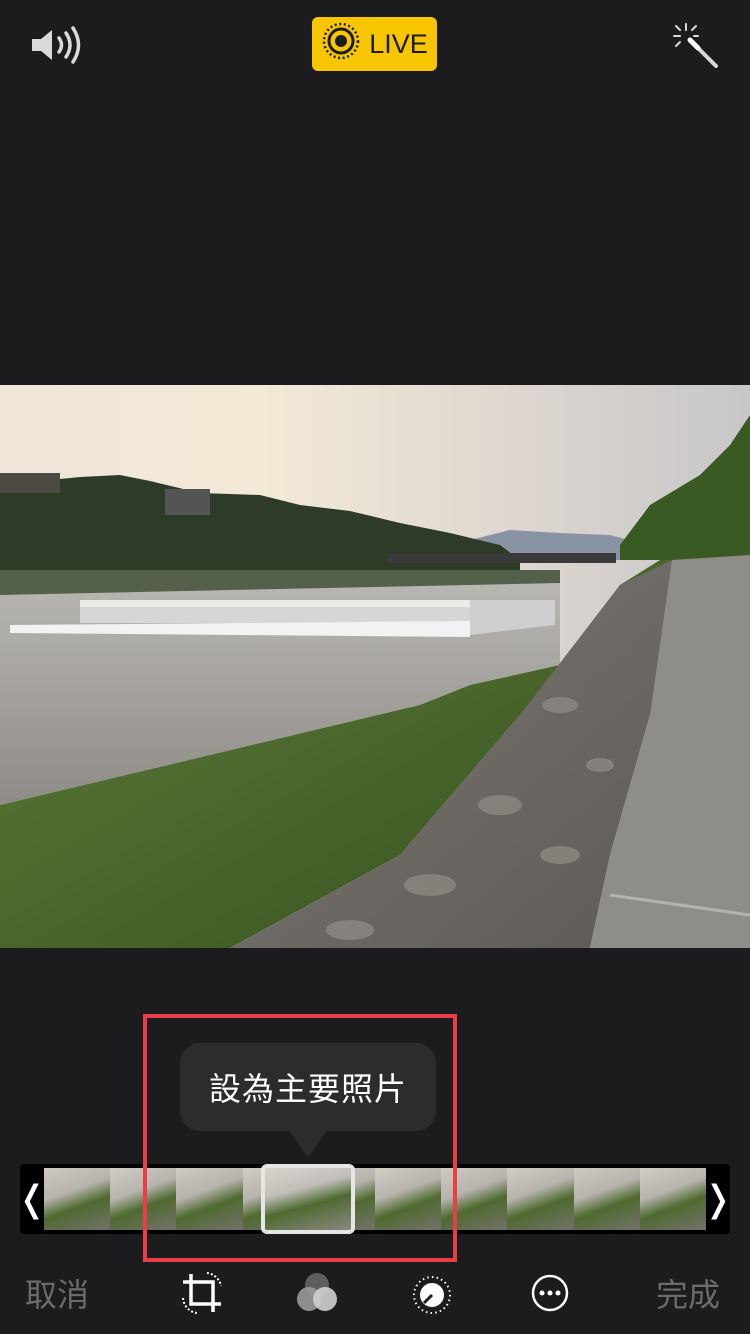 This screenshot has height=1334, width=750. What do you see at coordinates (550, 1293) in the screenshot?
I see `more-icon` at bounding box center [550, 1293].